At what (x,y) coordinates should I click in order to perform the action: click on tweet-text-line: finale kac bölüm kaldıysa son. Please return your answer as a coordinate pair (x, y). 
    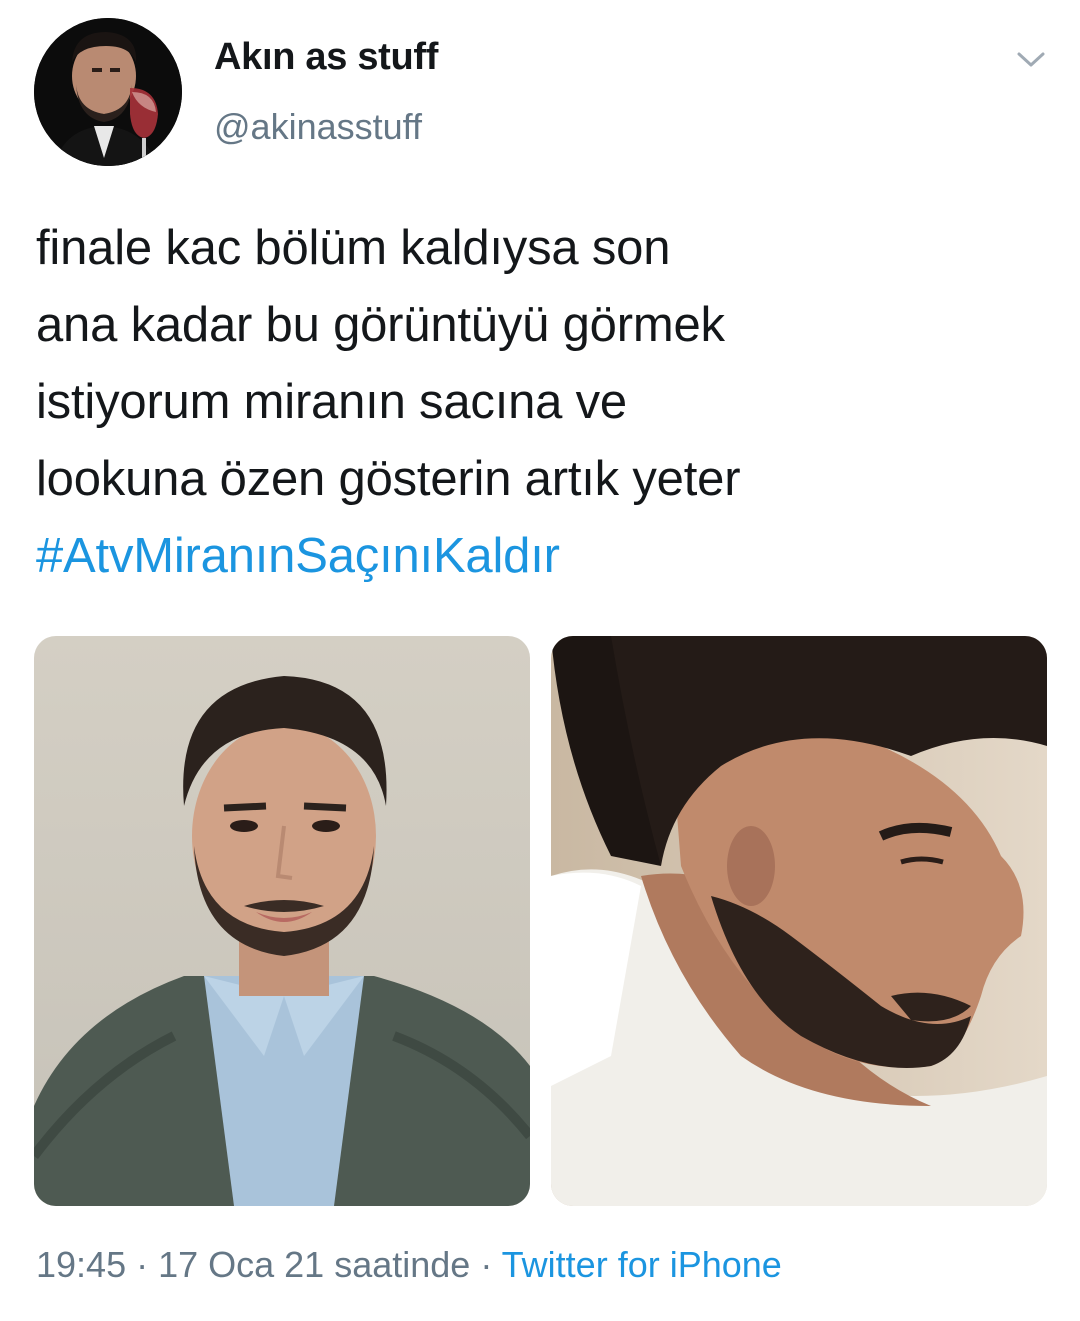
    Looking at the image, I should click on (353, 248).